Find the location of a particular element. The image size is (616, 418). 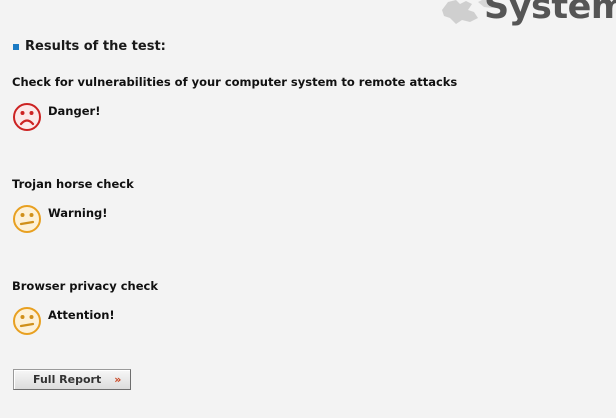

check-result-privacy: Attention! is located at coordinates (63, 321).